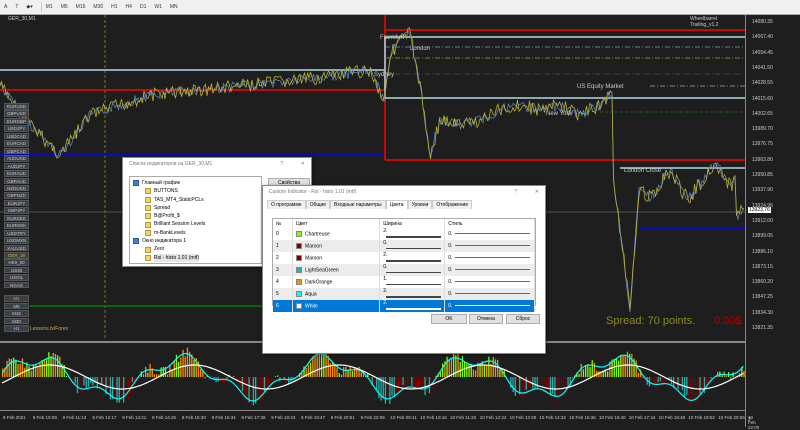 The width and height of the screenshot is (800, 430). Describe the element at coordinates (452, 204) in the screenshot. I see `tab-5: Отображение` at that location.